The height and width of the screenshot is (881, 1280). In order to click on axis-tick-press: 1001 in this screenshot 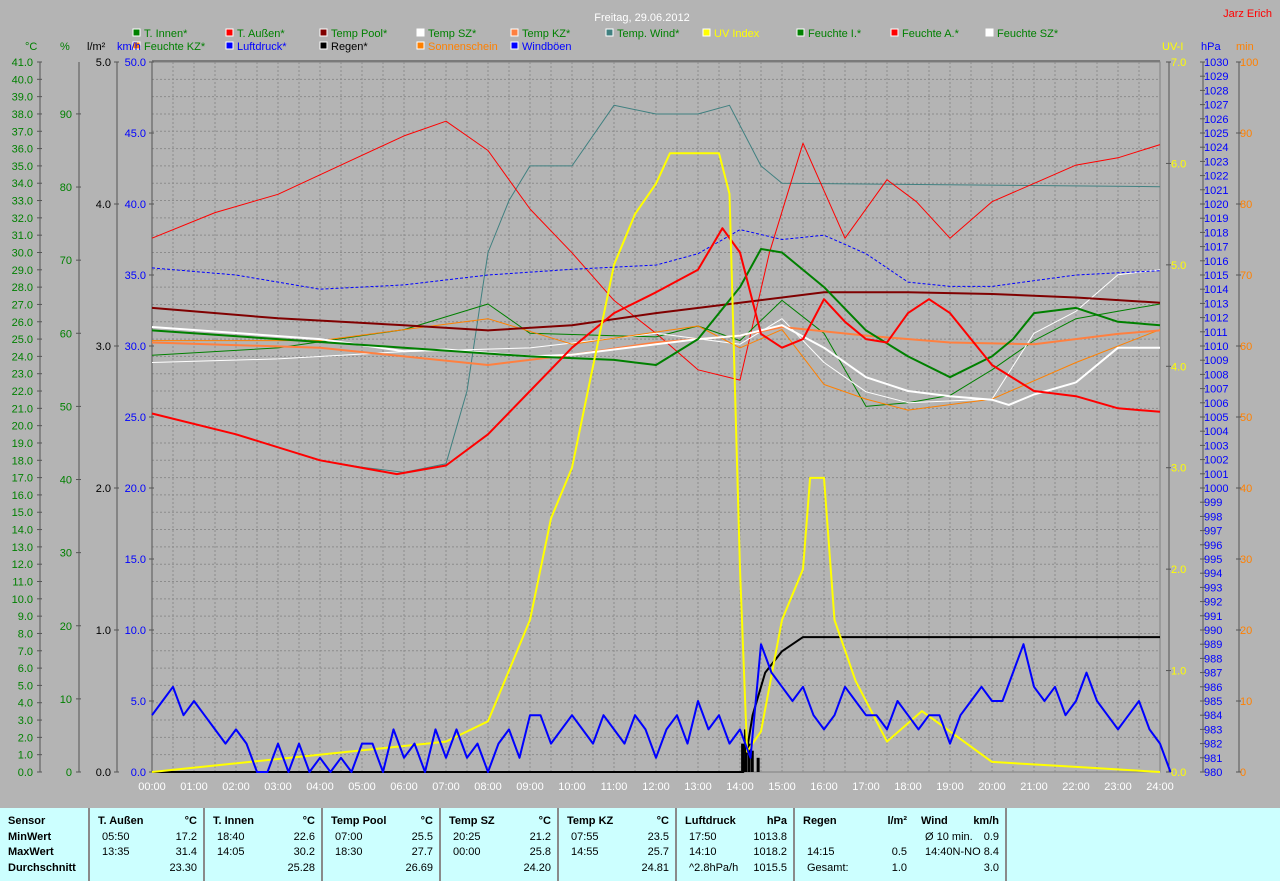, I will do `click(1216, 475)`.